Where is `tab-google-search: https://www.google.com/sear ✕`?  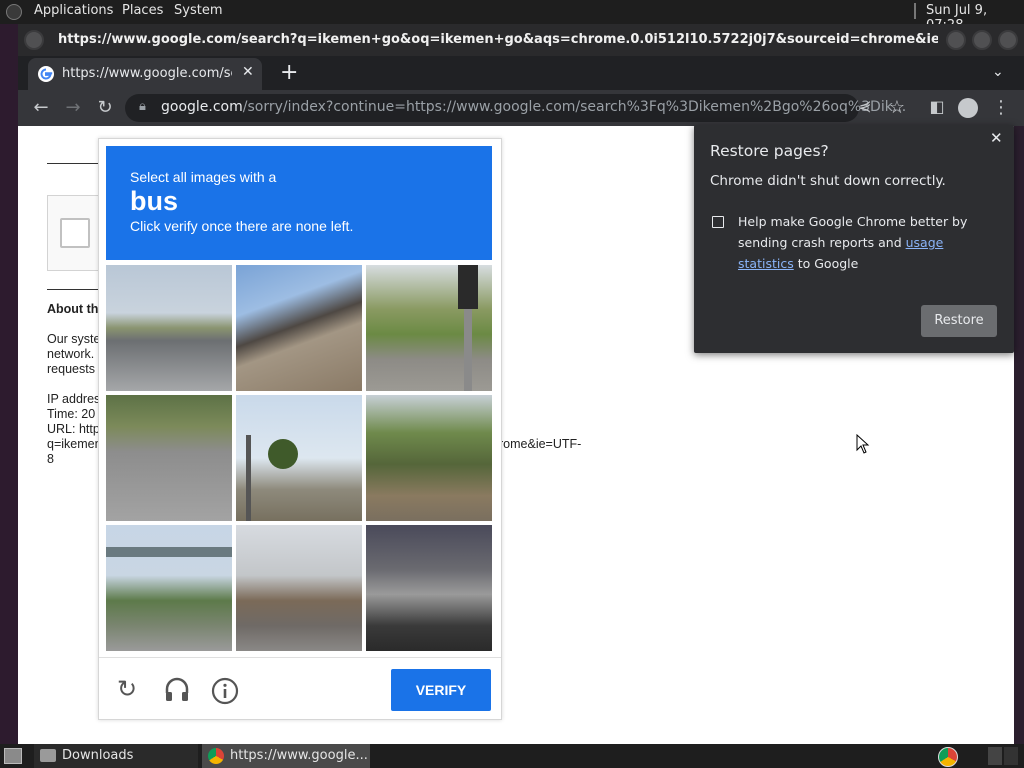 tab-google-search: https://www.google.com/sear ✕ is located at coordinates (145, 74).